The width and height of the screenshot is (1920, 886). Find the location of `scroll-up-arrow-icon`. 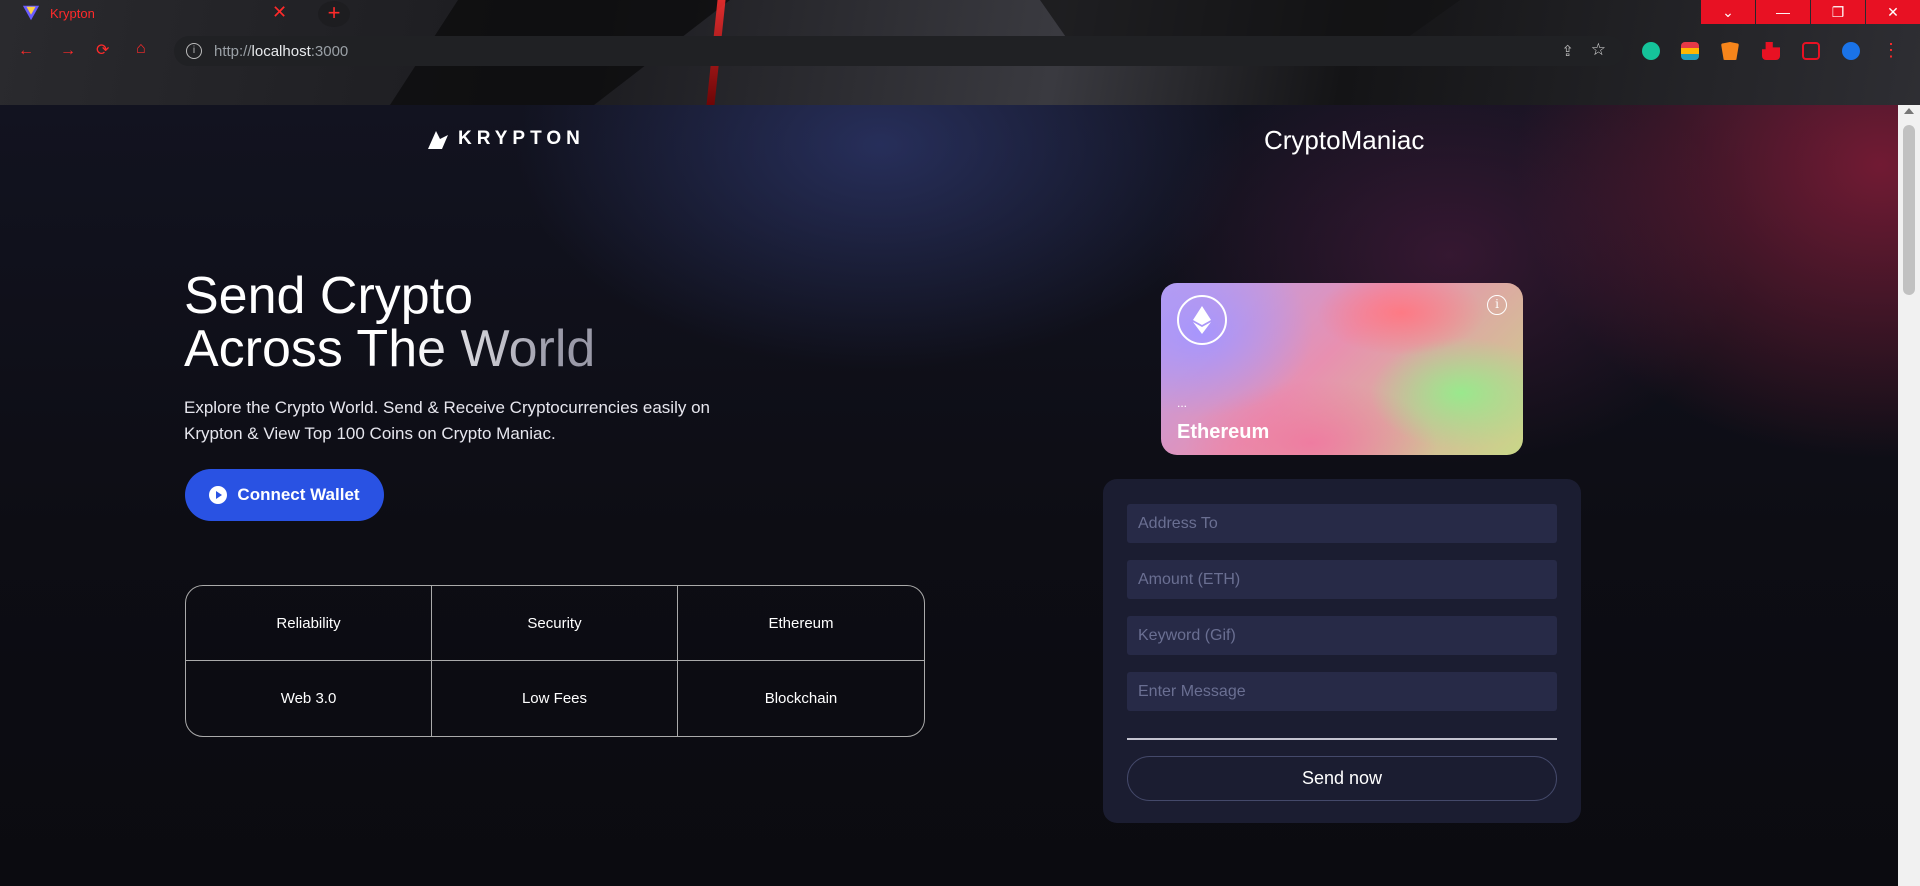

scroll-up-arrow-icon is located at coordinates (1909, 111).